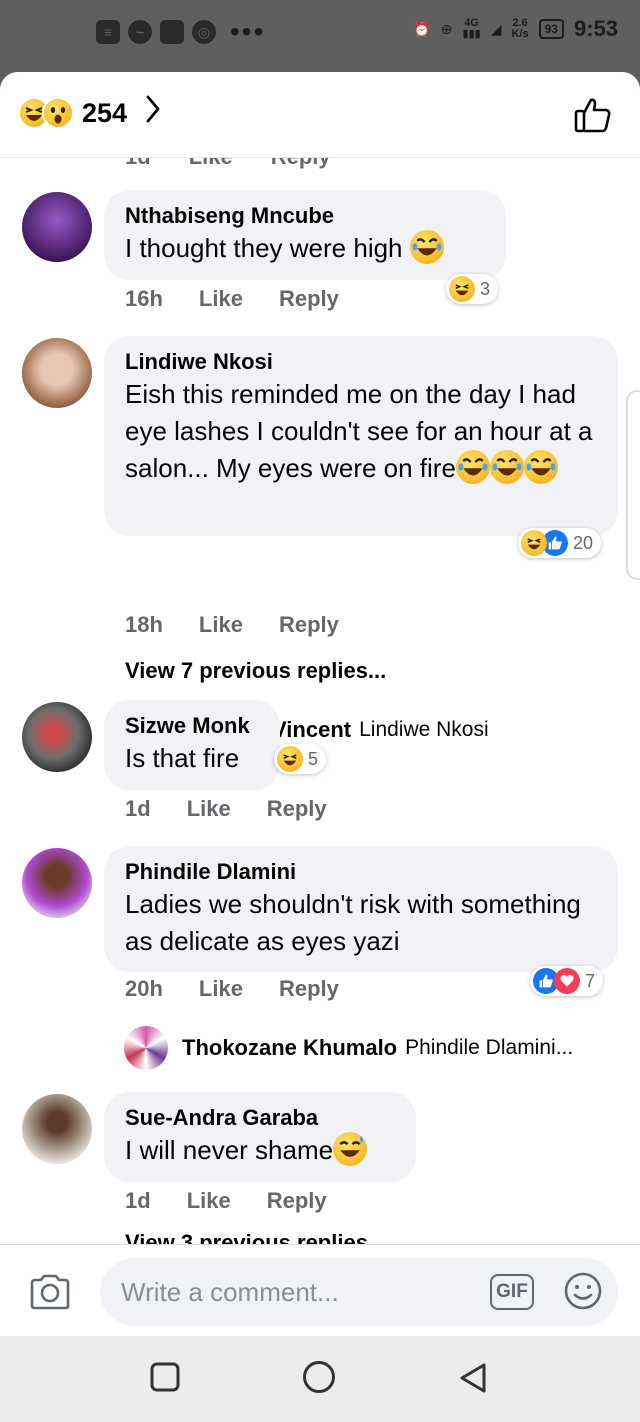 This screenshot has width=640, height=1422. I want to click on reaction-badge: 5, so click(300, 759).